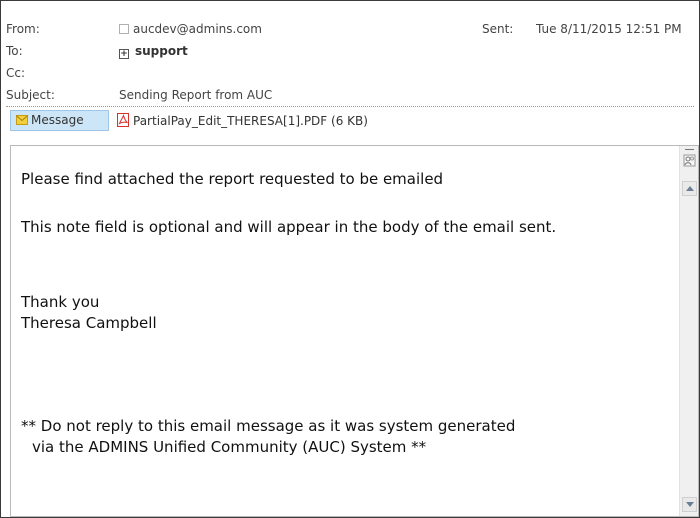 The image size is (700, 518). I want to click on from-label: From:, so click(23, 29).